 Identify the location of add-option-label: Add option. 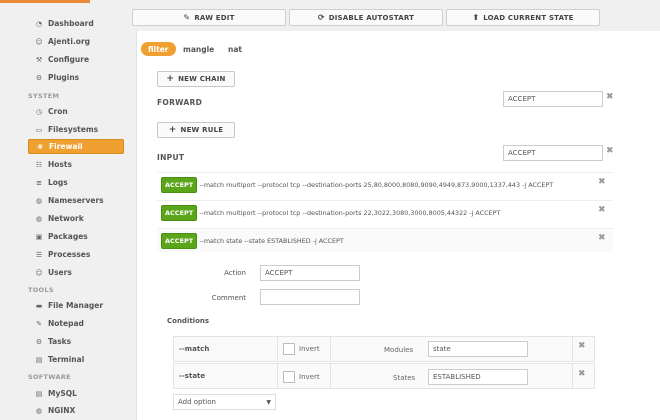
(197, 402).